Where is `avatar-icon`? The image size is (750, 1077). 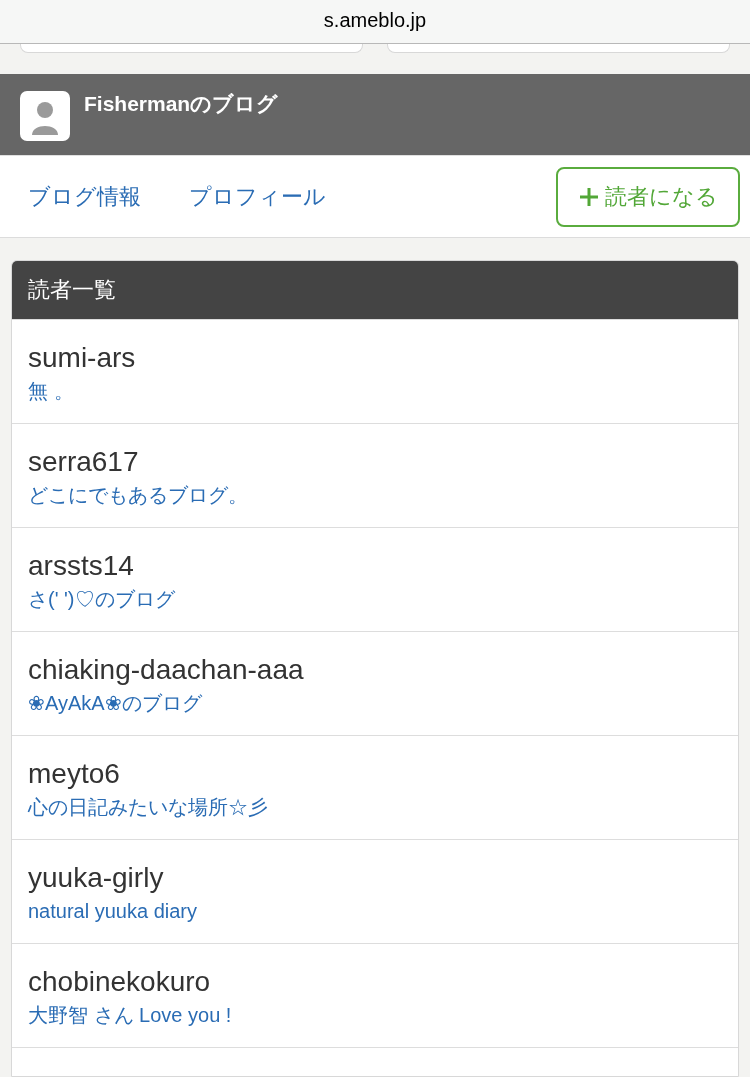 avatar-icon is located at coordinates (45, 116).